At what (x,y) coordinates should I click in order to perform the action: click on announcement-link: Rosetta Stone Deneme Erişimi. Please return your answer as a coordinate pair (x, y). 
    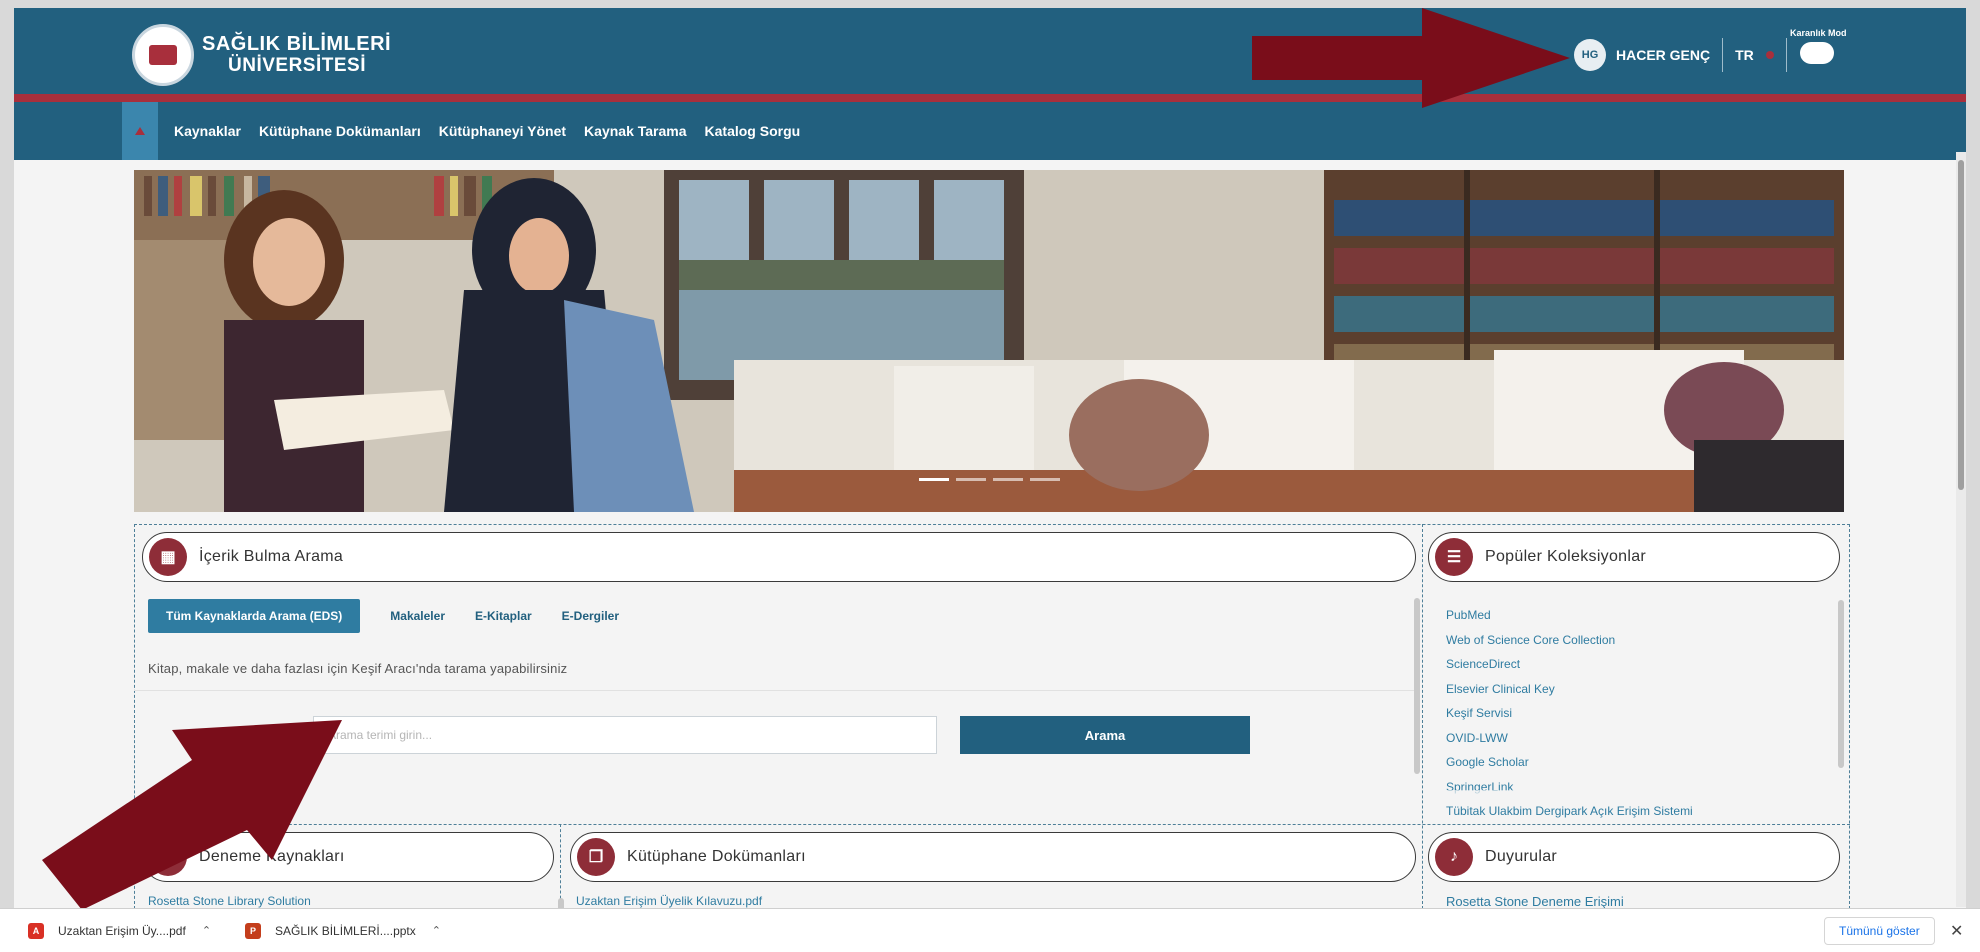
    Looking at the image, I should click on (1535, 901).